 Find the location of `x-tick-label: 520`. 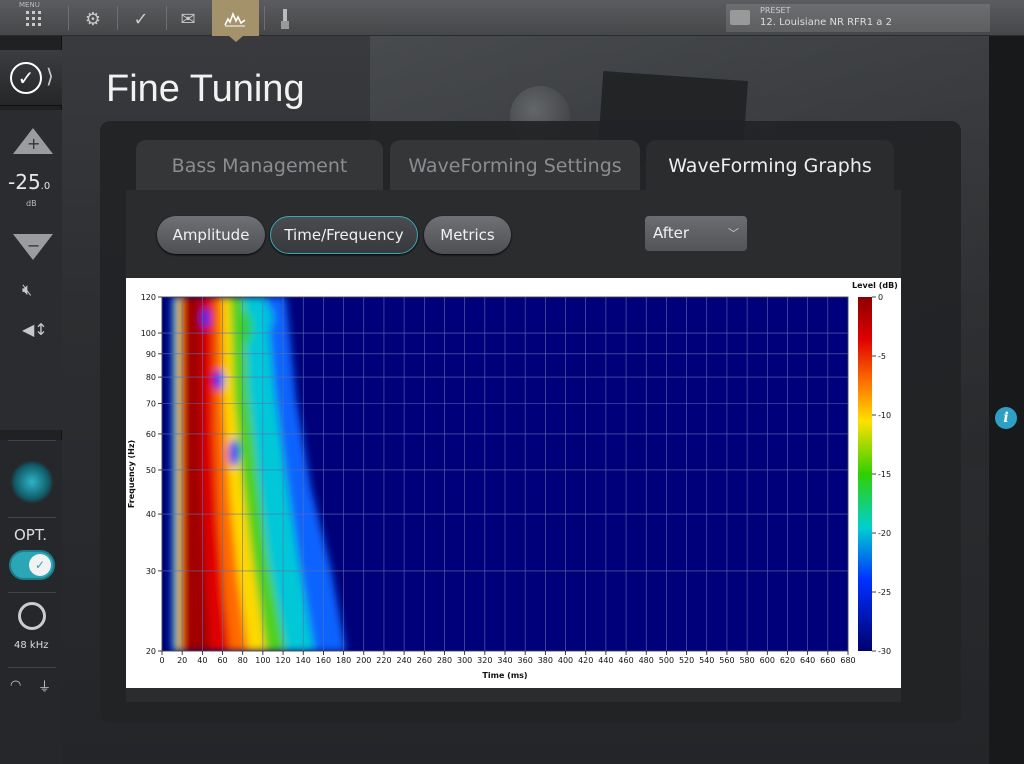

x-tick-label: 520 is located at coordinates (686, 660).